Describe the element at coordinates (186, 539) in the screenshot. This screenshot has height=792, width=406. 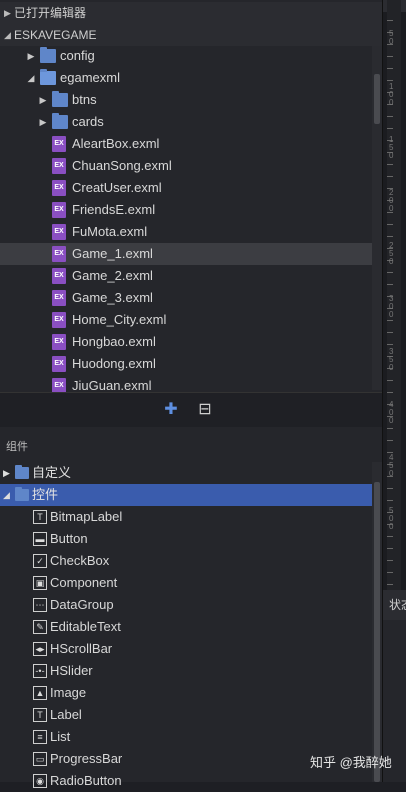
I see `component-item: ▬ Button` at that location.